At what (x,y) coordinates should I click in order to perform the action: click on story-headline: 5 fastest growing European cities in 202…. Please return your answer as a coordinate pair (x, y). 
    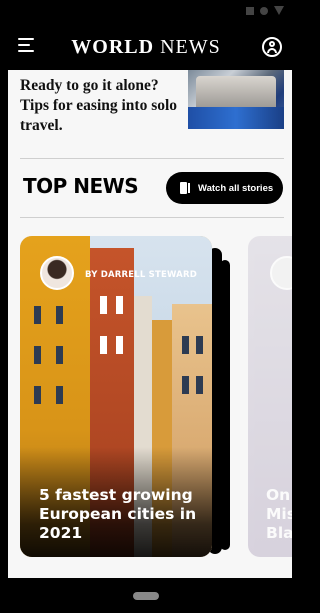
    Looking at the image, I should click on (123, 514).